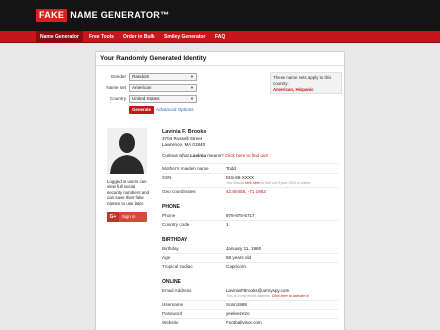  What do you see at coordinates (167, 177) in the screenshot?
I see `ssn-label: SSN` at bounding box center [167, 177].